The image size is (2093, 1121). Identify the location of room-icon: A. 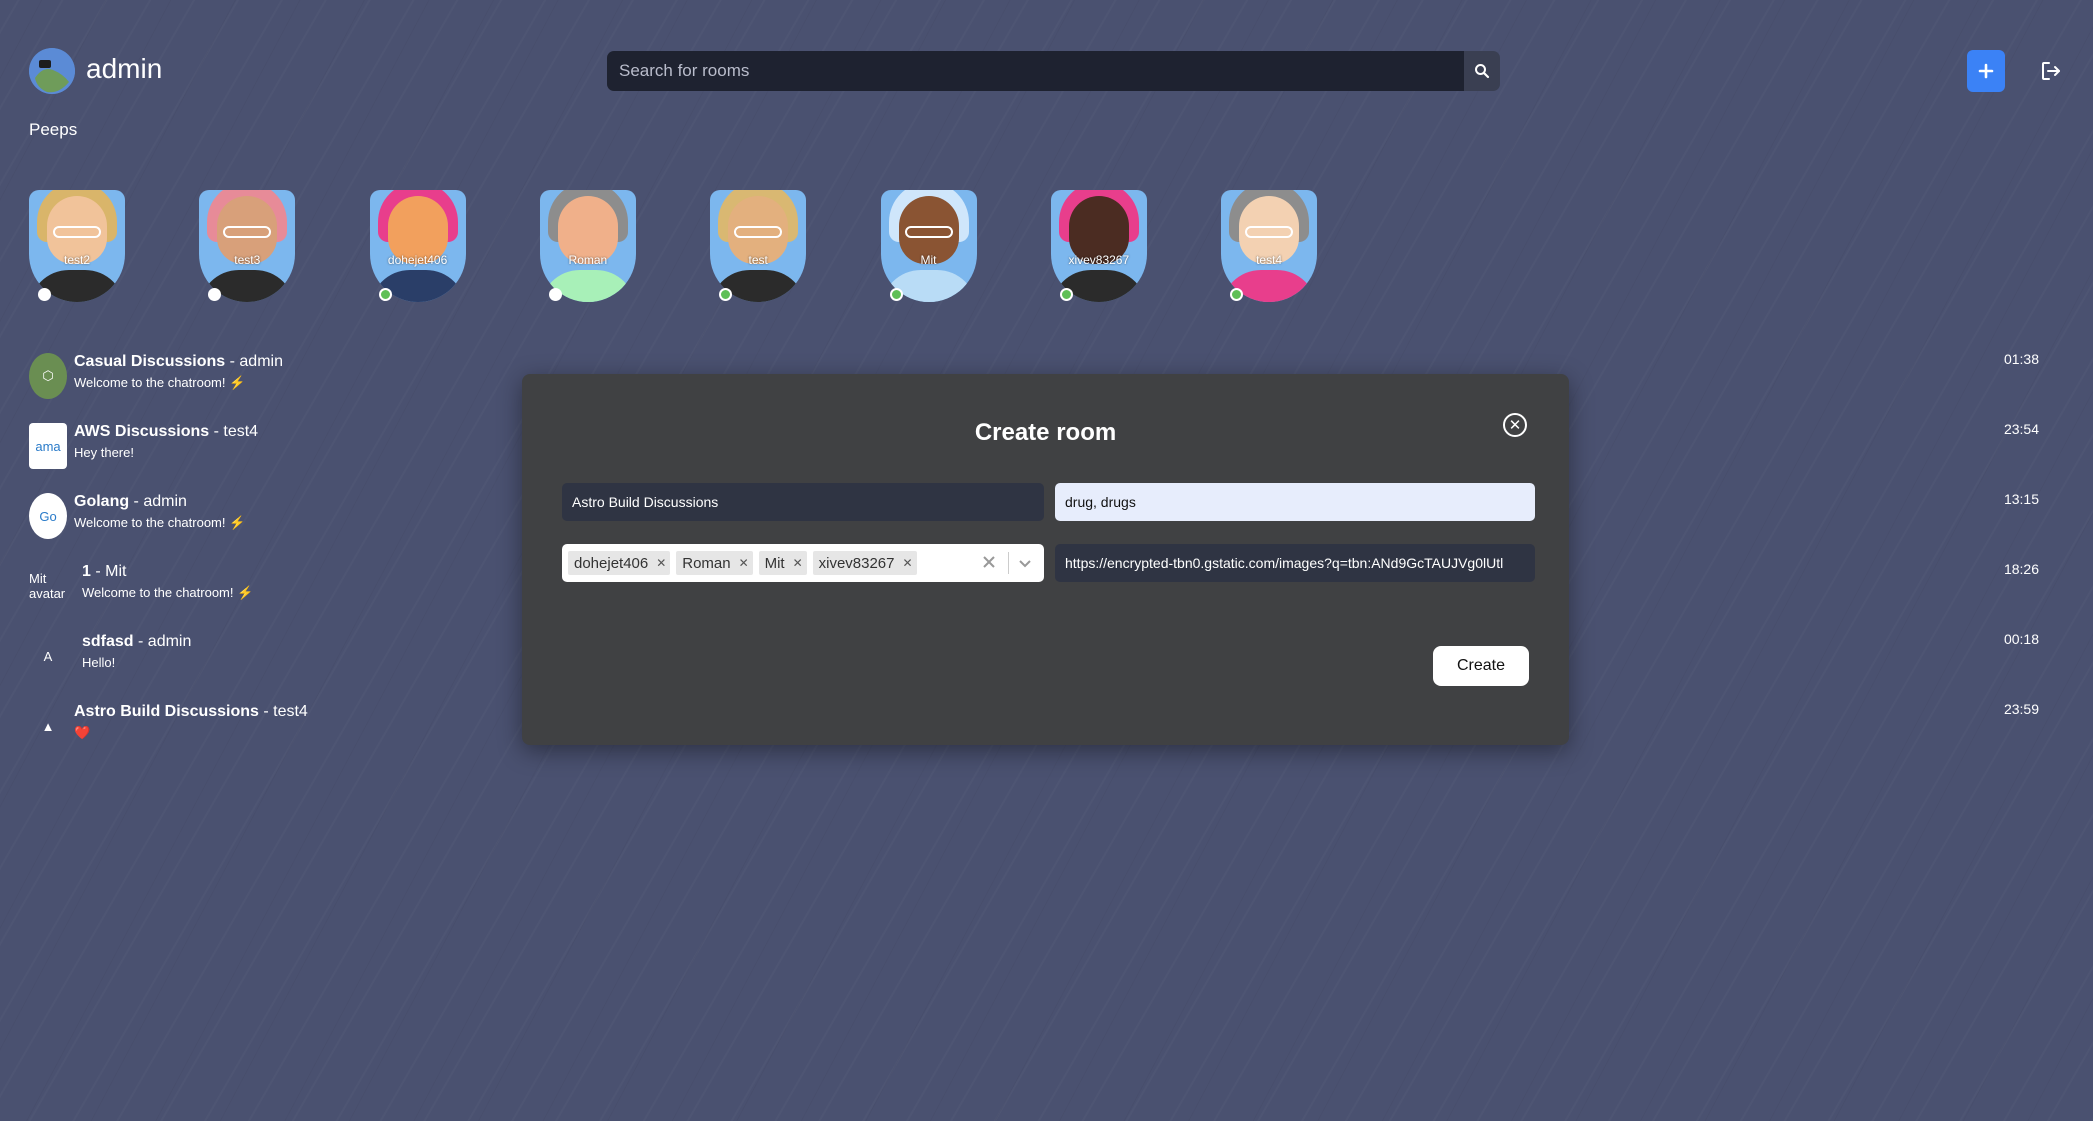
(48, 656).